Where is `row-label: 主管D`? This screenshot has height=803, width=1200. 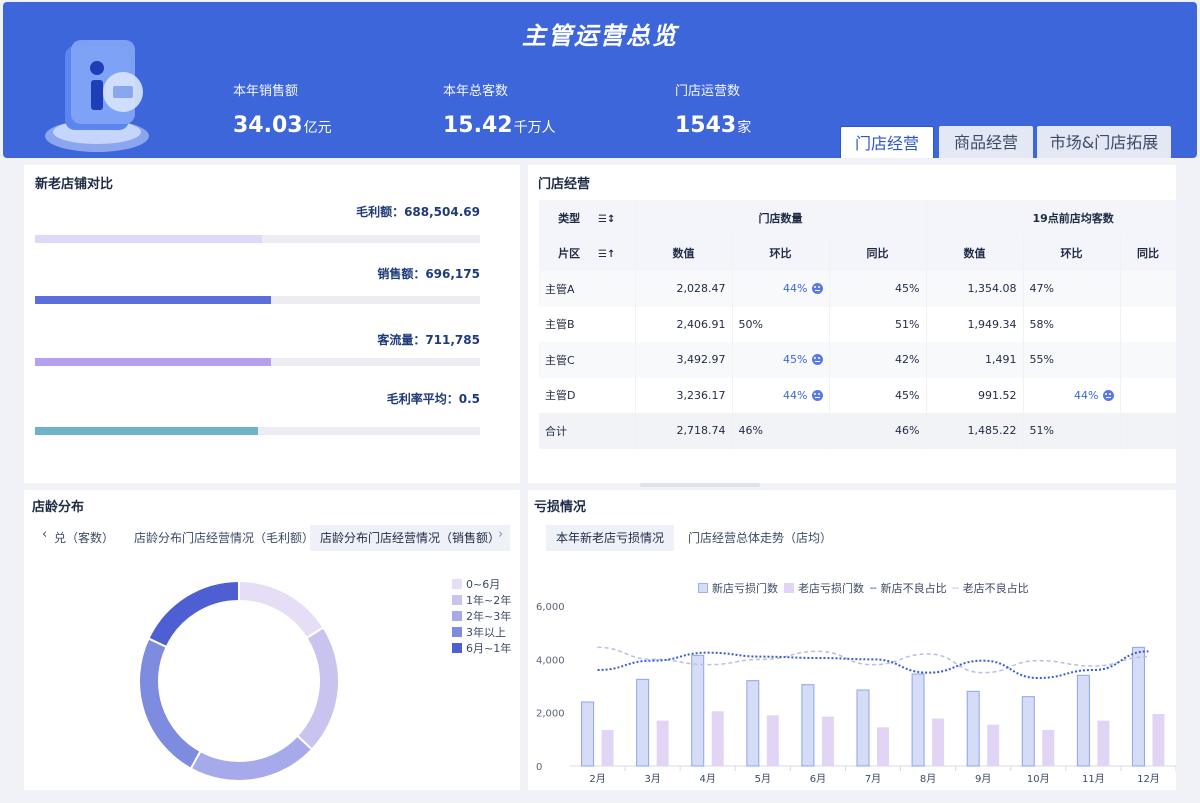
row-label: 主管D is located at coordinates (587, 395).